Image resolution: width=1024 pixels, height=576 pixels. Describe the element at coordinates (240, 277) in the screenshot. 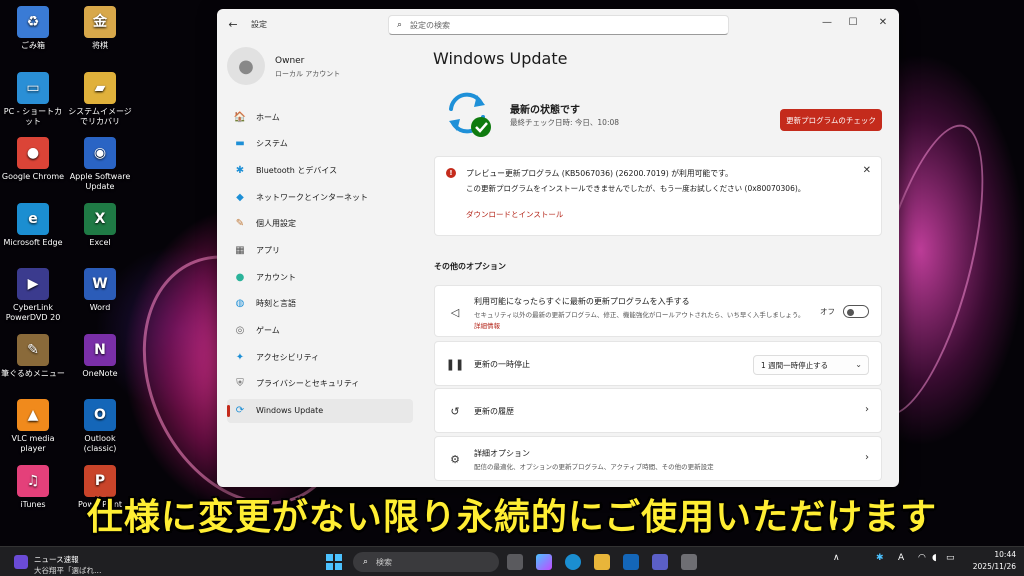

I see `nav-icon: ●` at that location.